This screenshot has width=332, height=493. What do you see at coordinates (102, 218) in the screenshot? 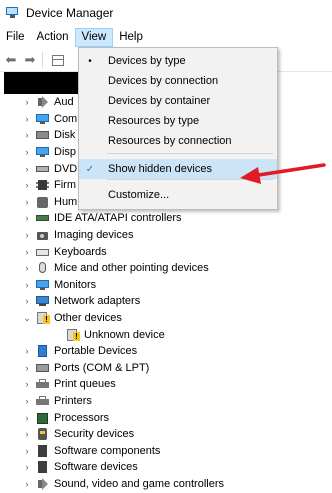
I see `tree-item: › IDE ATA/ATAPI controllers` at bounding box center [102, 218].